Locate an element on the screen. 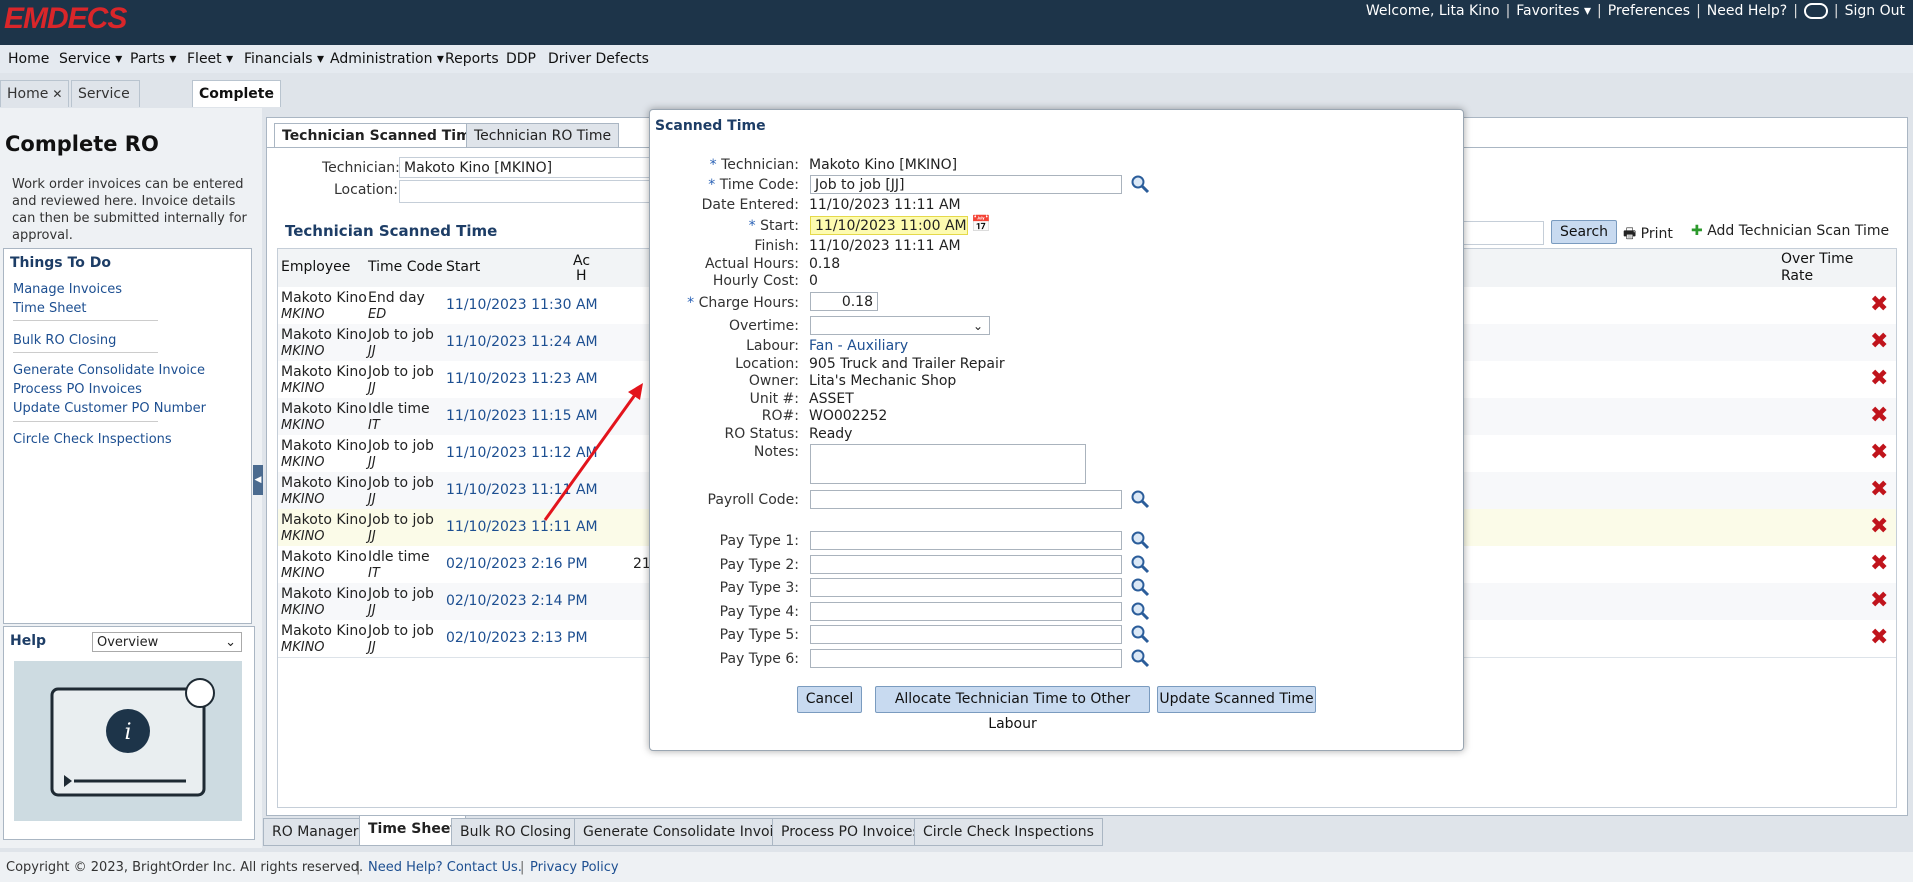 Image resolution: width=1913 pixels, height=882 pixels. collapse-panel-icon: ◀ is located at coordinates (258, 480).